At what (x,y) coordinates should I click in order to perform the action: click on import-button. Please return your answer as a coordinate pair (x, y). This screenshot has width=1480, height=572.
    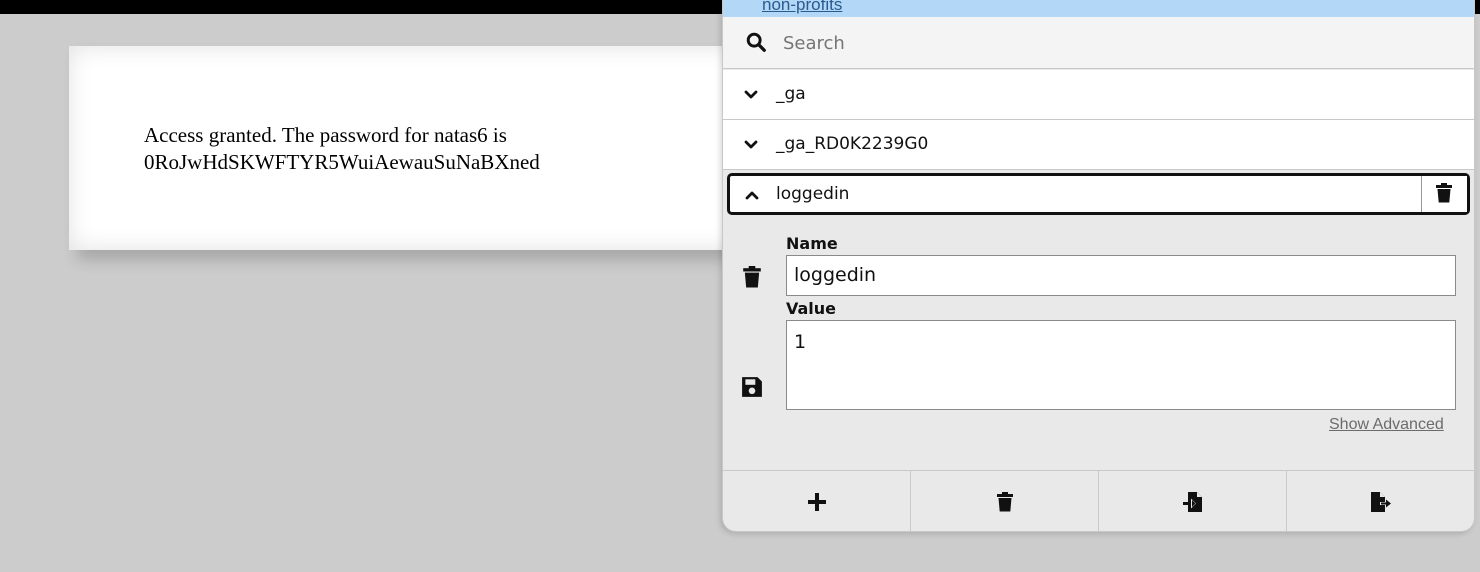
    Looking at the image, I should click on (1193, 501).